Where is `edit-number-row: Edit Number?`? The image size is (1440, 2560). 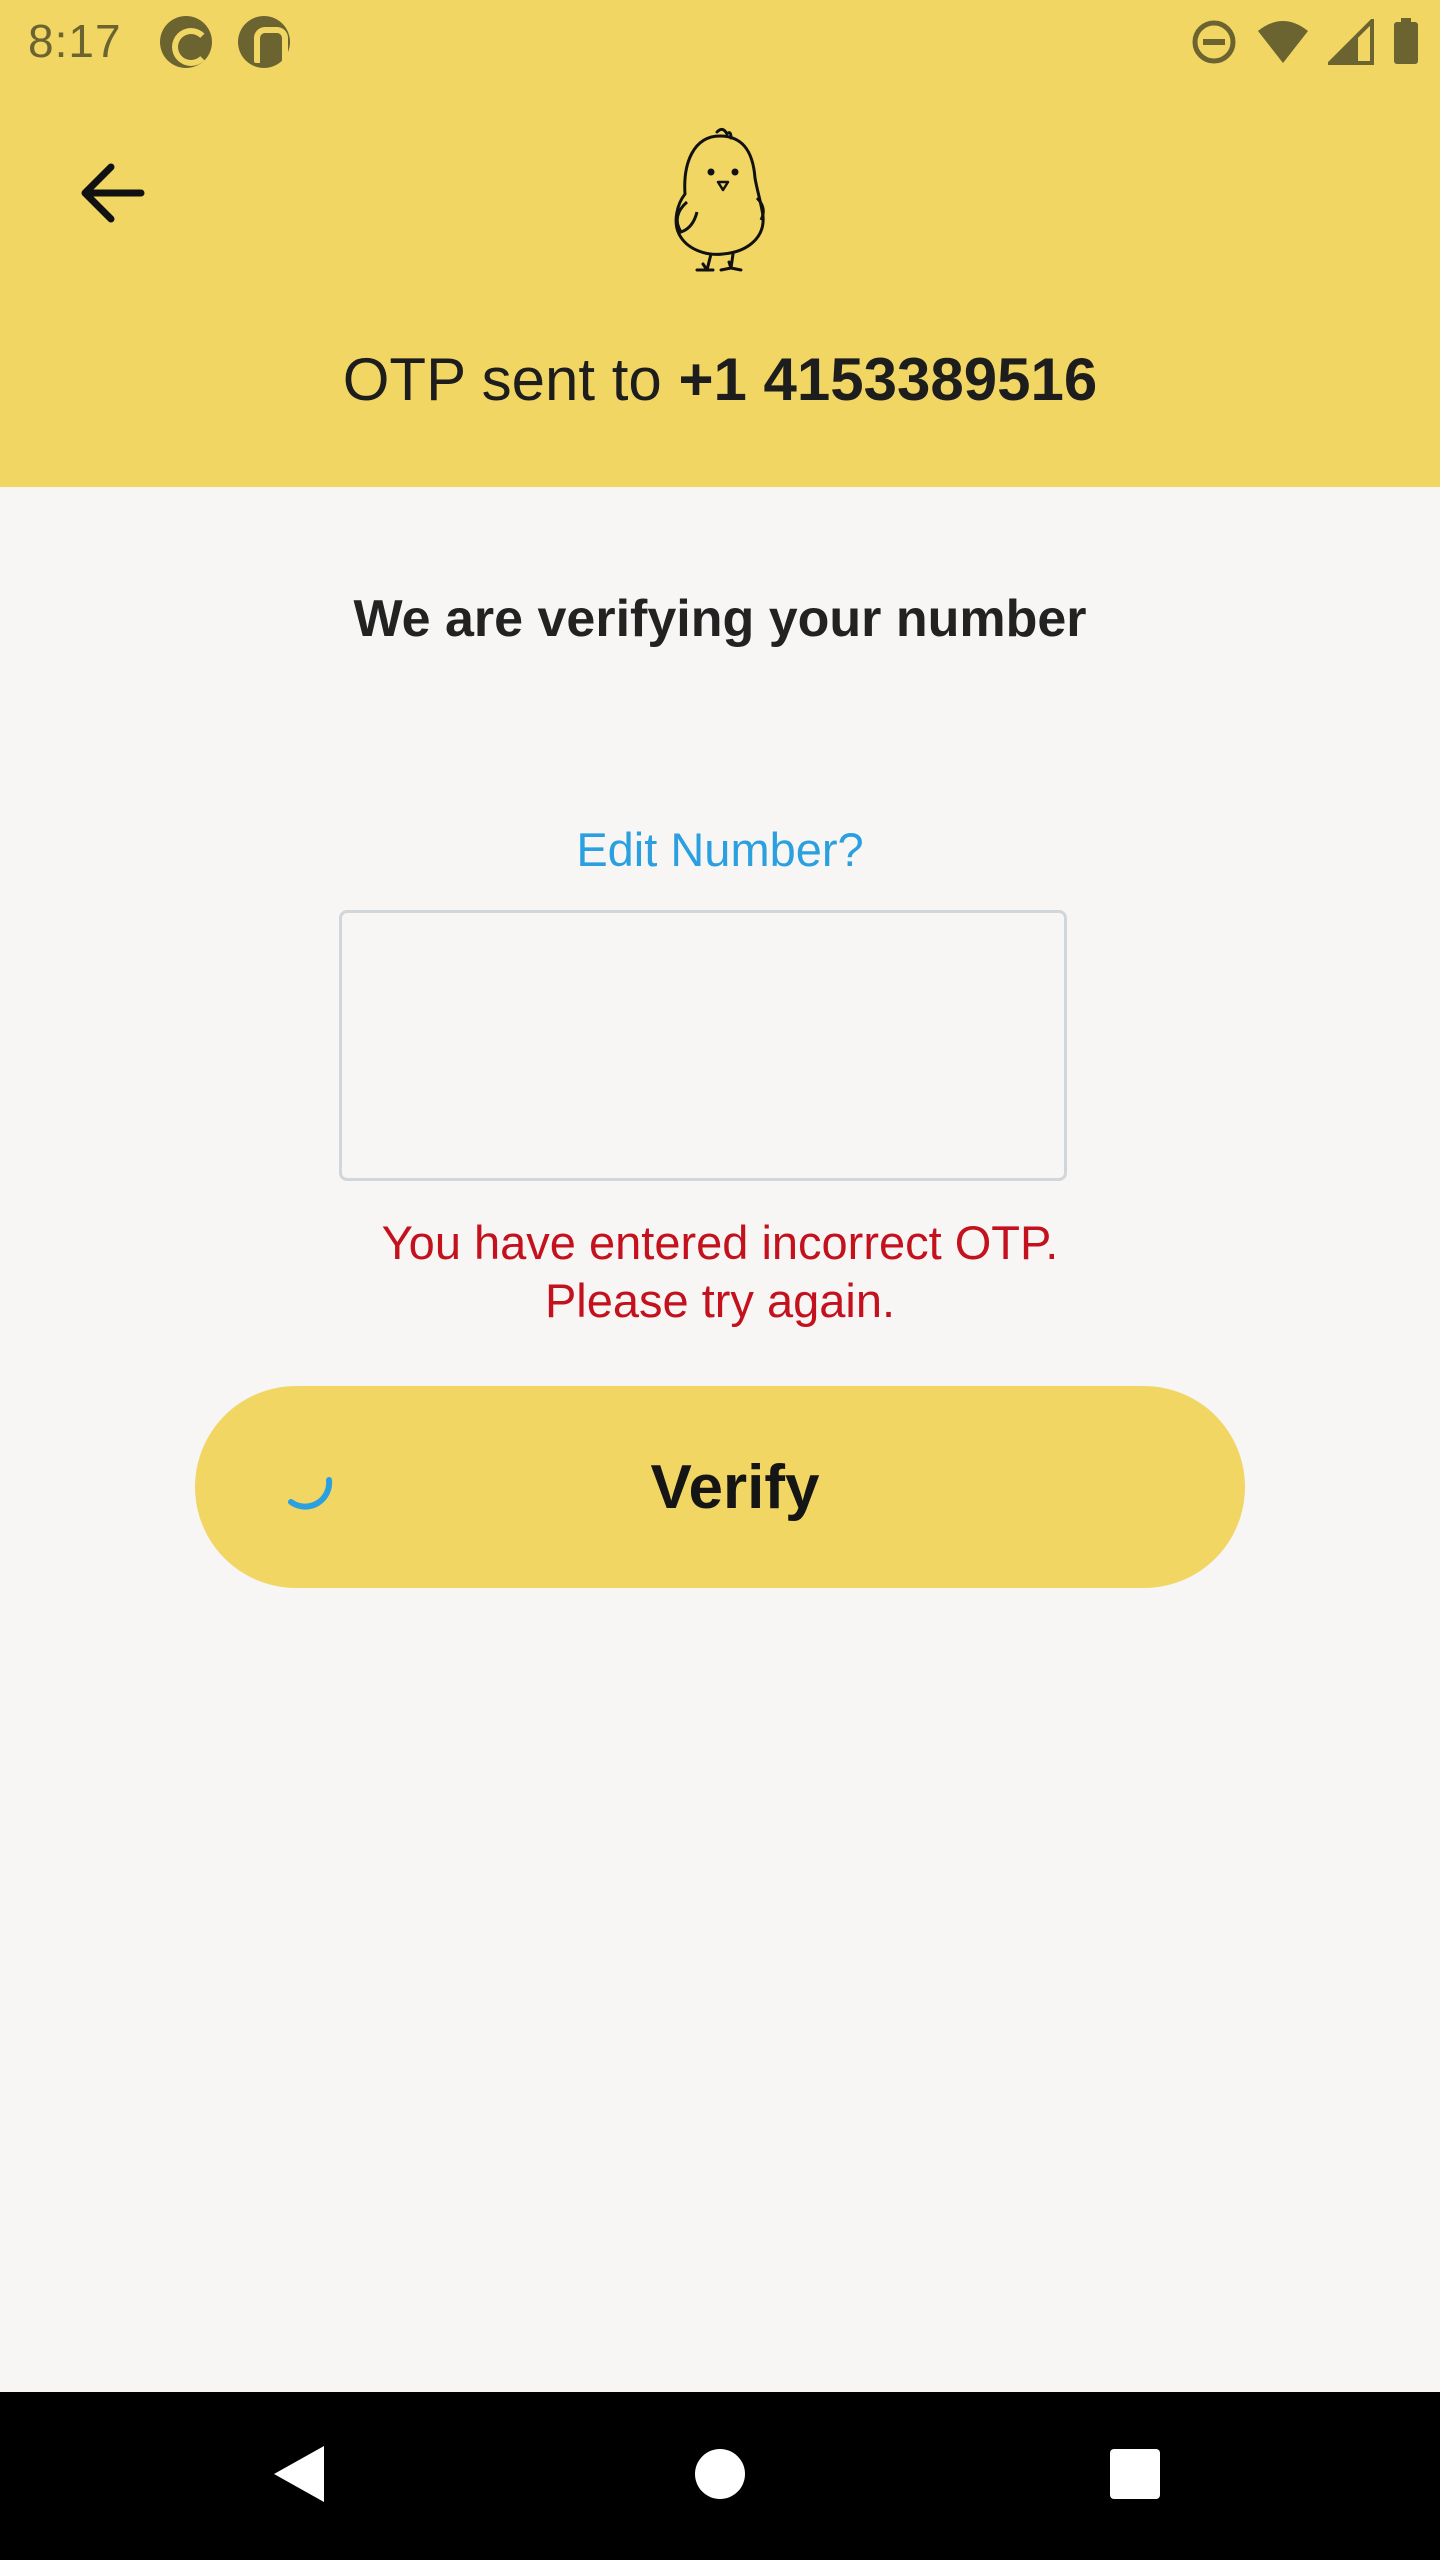
edit-number-row: Edit Number? is located at coordinates (720, 849).